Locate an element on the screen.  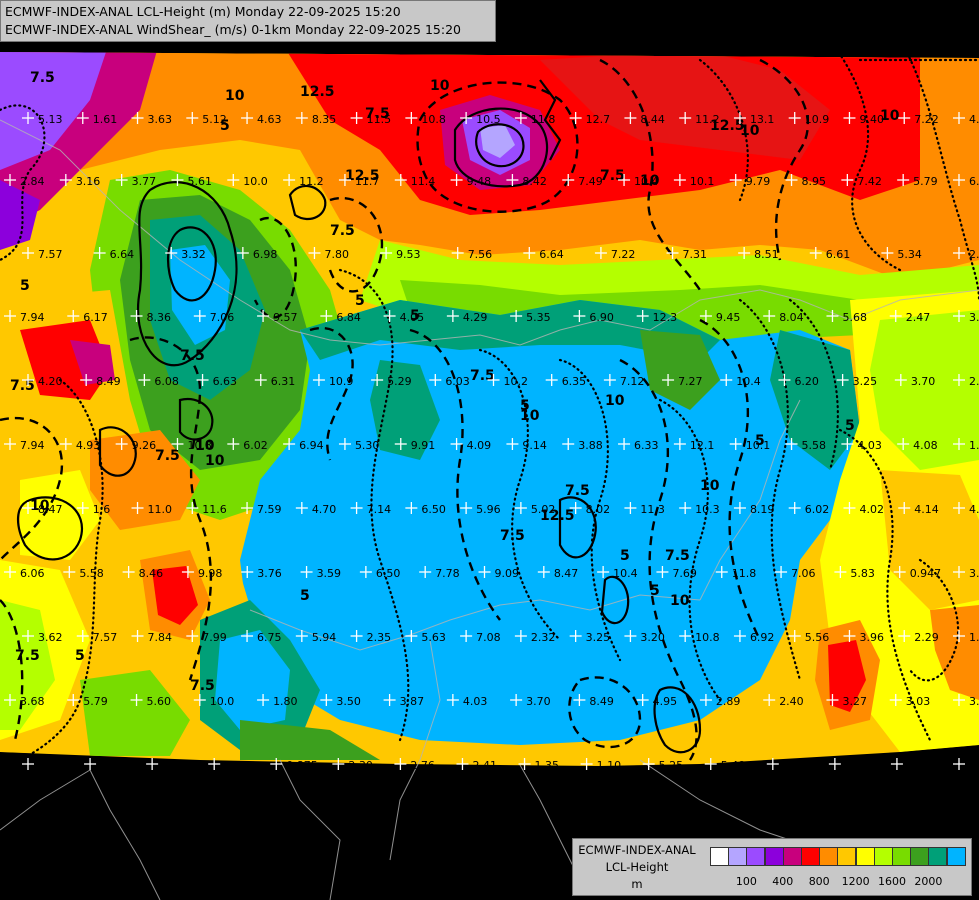
station-value: 4.09 is located at coordinates (479, 445).